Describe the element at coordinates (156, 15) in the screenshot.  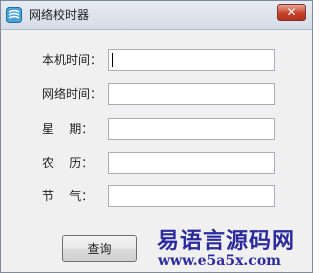
I see `title-bar: 网络校时器 ✕` at that location.